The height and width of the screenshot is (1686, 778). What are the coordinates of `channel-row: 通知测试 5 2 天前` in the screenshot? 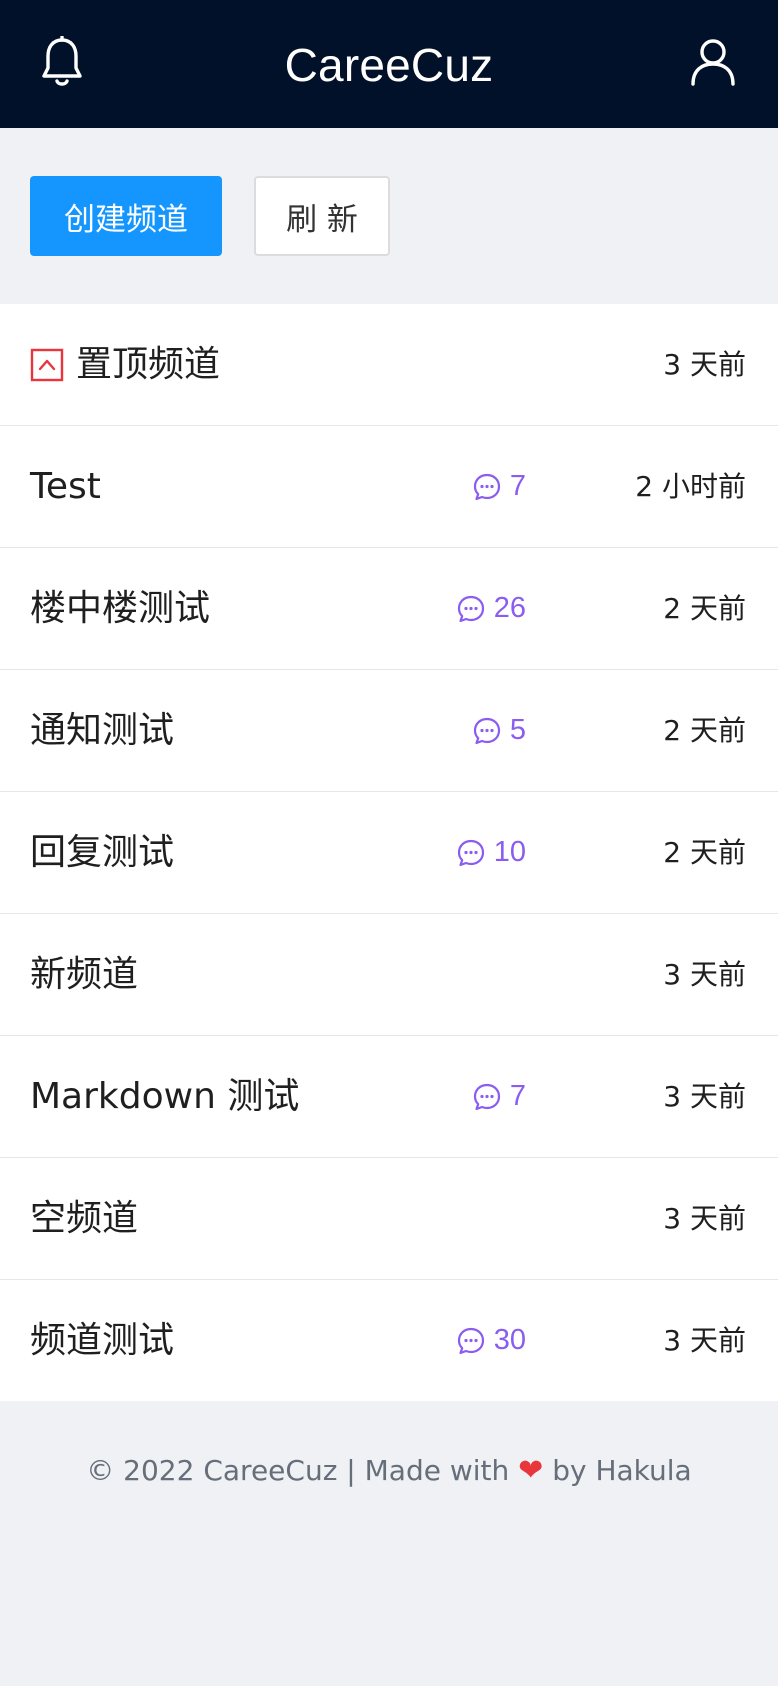 It's located at (389, 731).